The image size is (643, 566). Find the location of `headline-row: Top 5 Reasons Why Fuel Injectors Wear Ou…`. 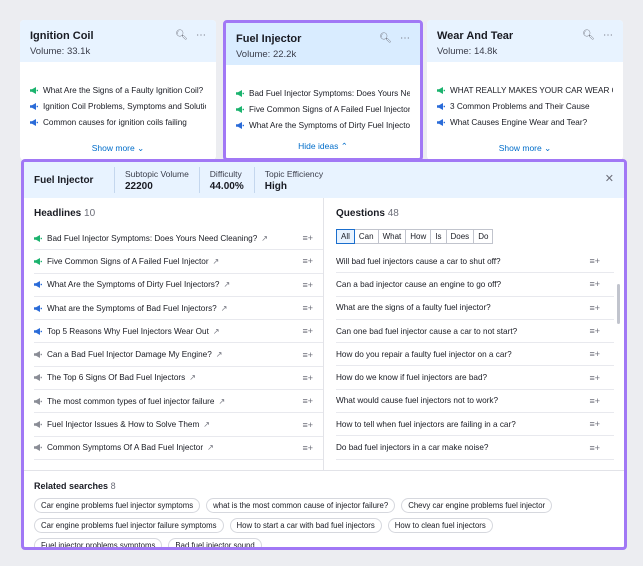

headline-row: Top 5 Reasons Why Fuel Injectors Wear Ou… is located at coordinates (178, 332).